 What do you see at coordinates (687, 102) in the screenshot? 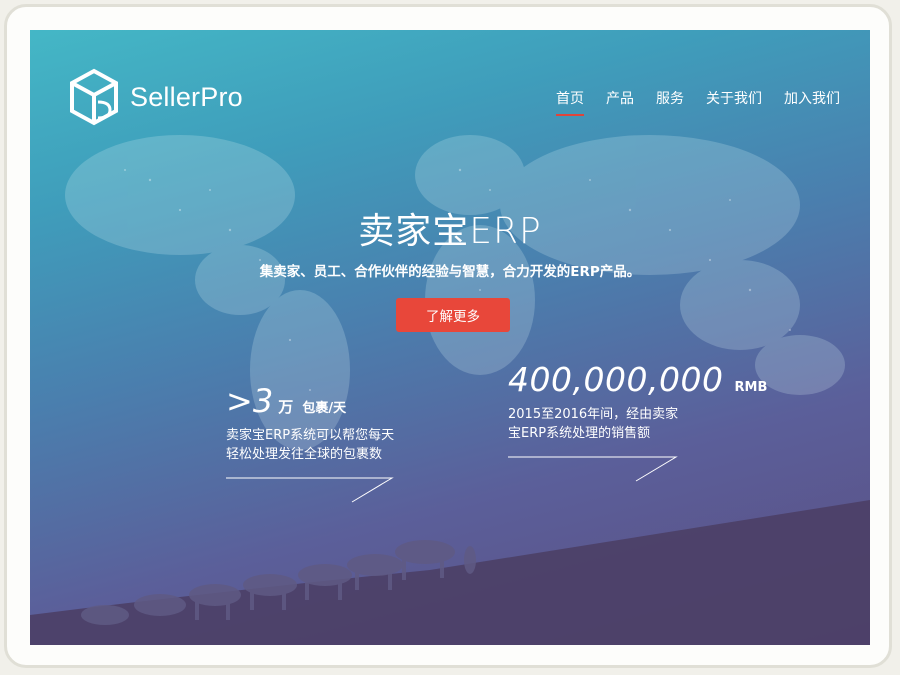
I see `main-nav: 首页 产品 服务 关于我们 加入我们` at bounding box center [687, 102].